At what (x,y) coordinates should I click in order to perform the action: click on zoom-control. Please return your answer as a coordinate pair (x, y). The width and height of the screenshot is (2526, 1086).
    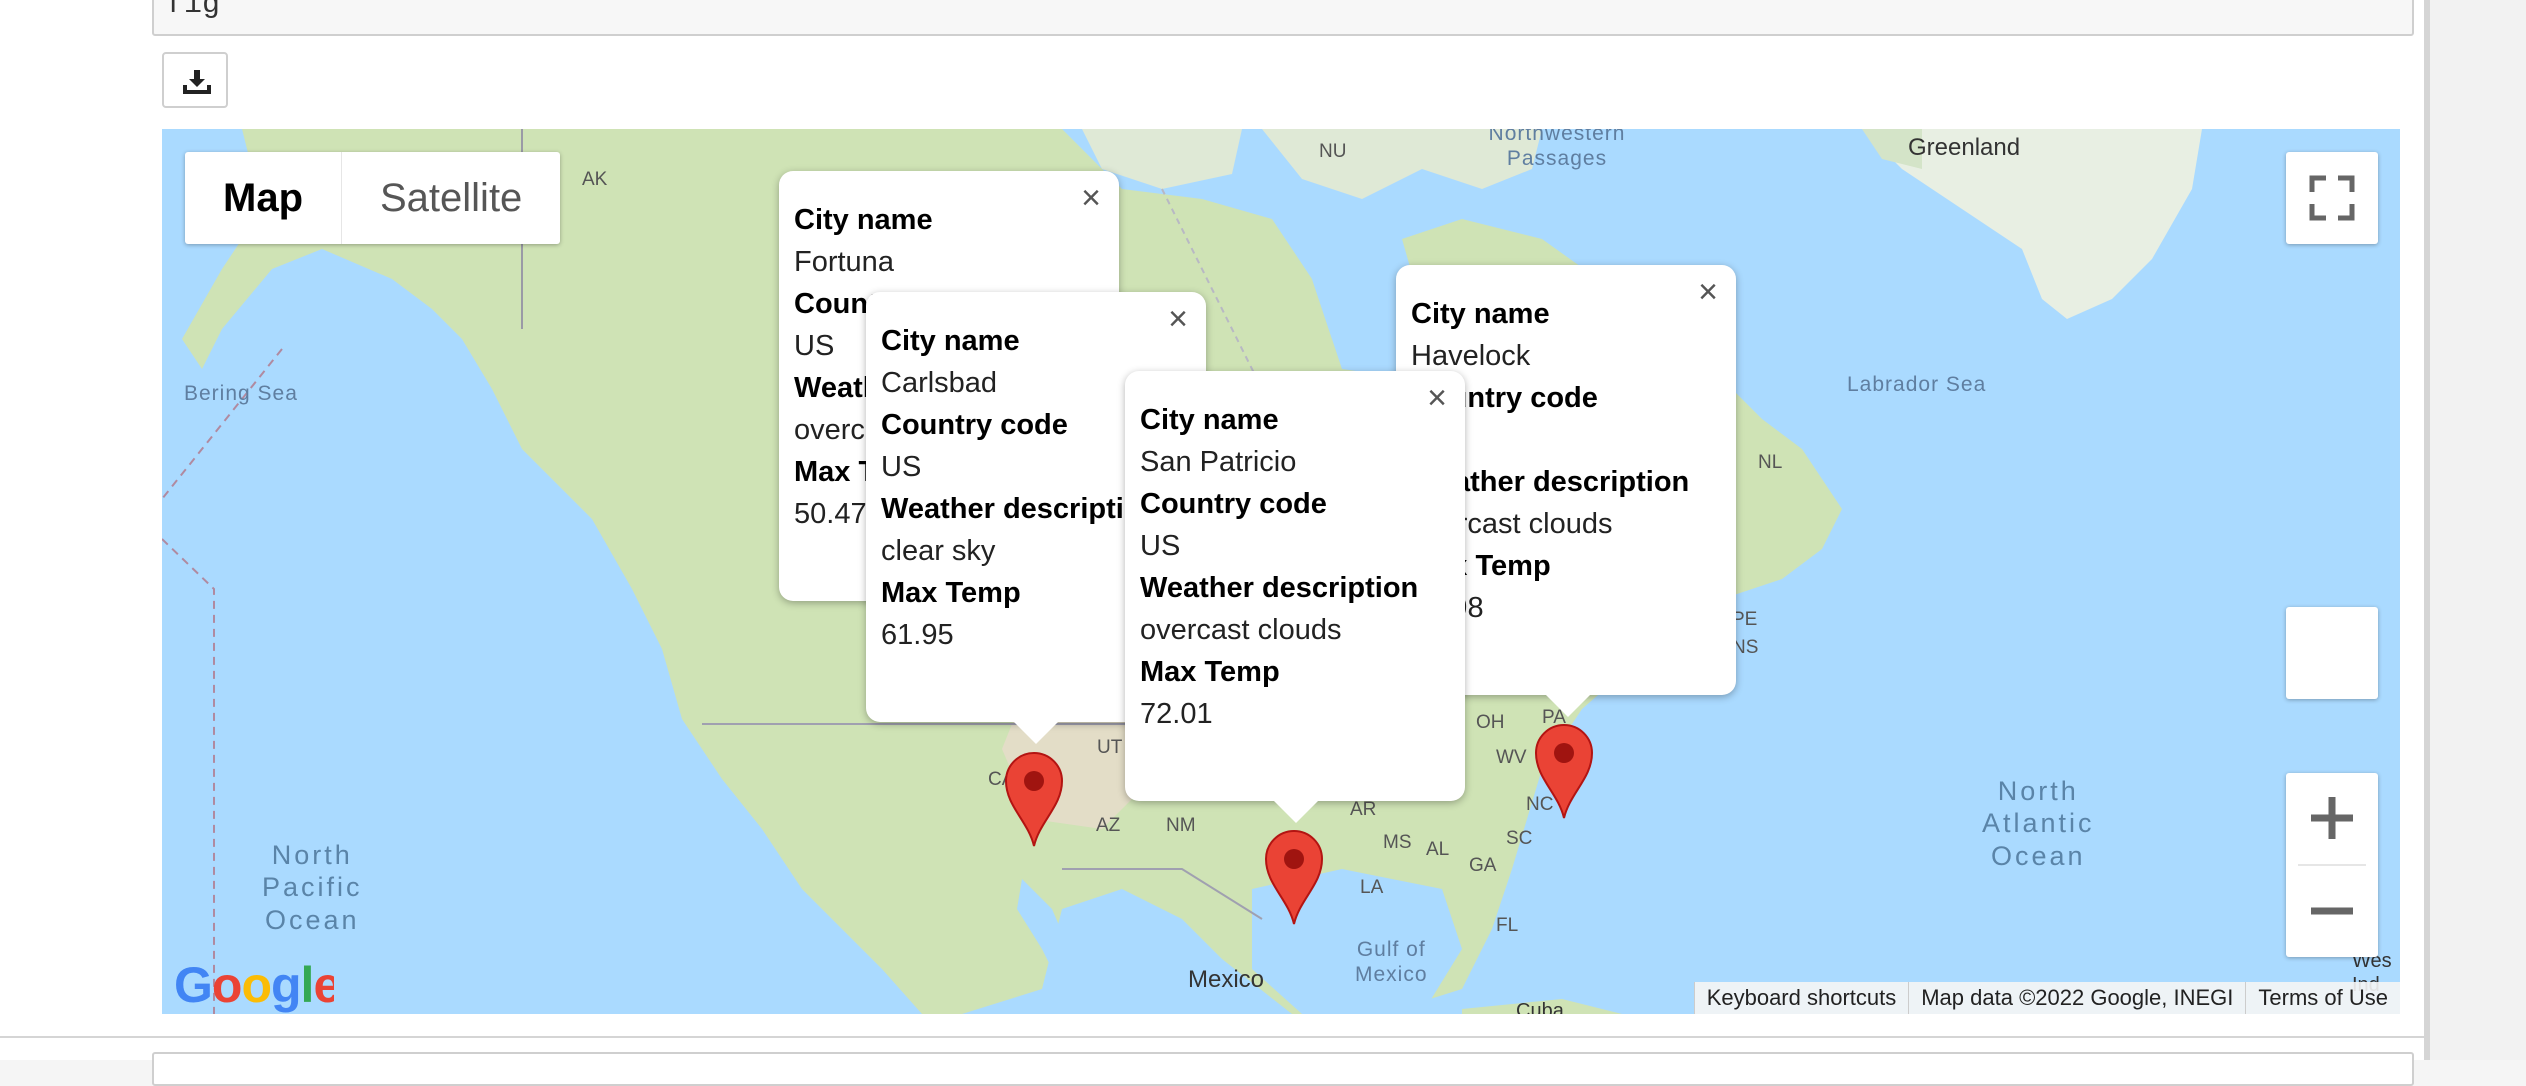
    Looking at the image, I should click on (2332, 865).